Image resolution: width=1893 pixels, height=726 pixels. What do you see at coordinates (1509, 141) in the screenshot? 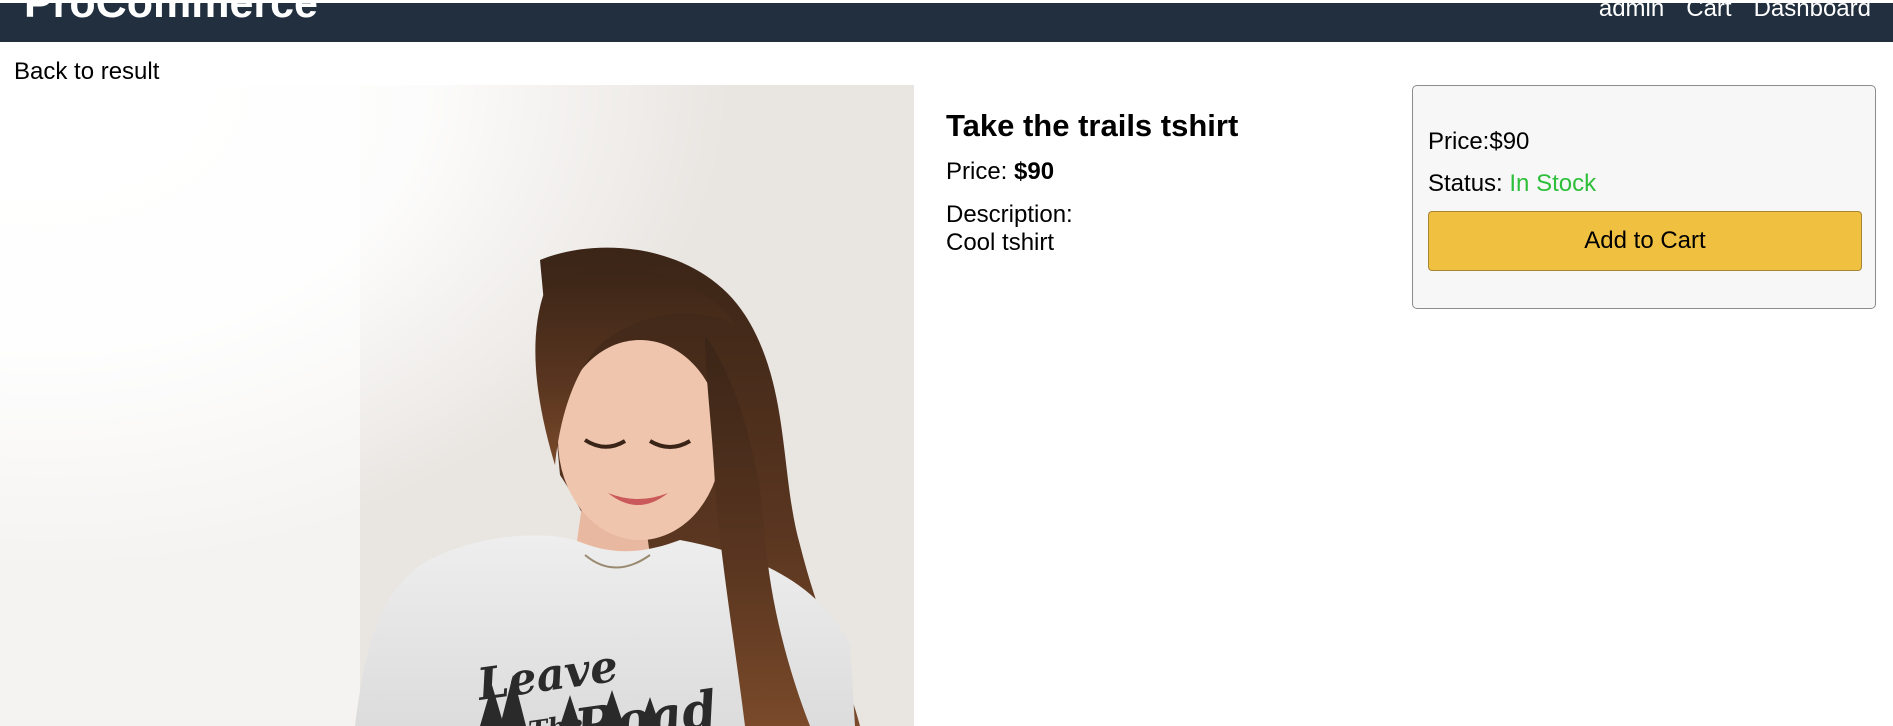
I see `buy-box-price-value: $90` at bounding box center [1509, 141].